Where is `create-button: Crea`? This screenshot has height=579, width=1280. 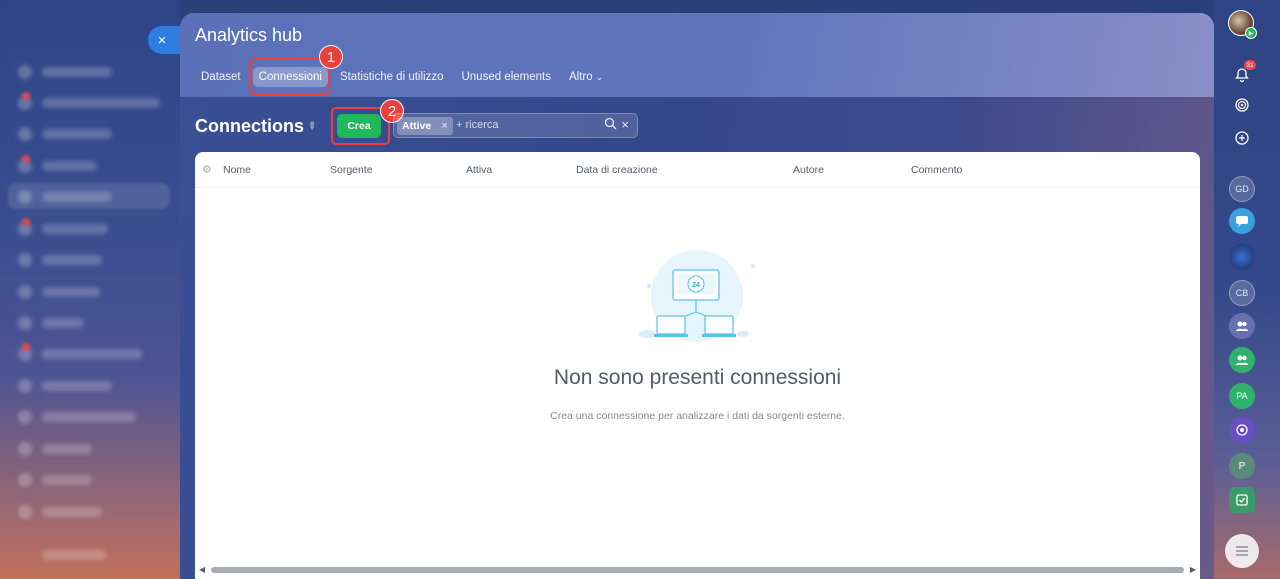
create-button: Crea is located at coordinates (359, 126).